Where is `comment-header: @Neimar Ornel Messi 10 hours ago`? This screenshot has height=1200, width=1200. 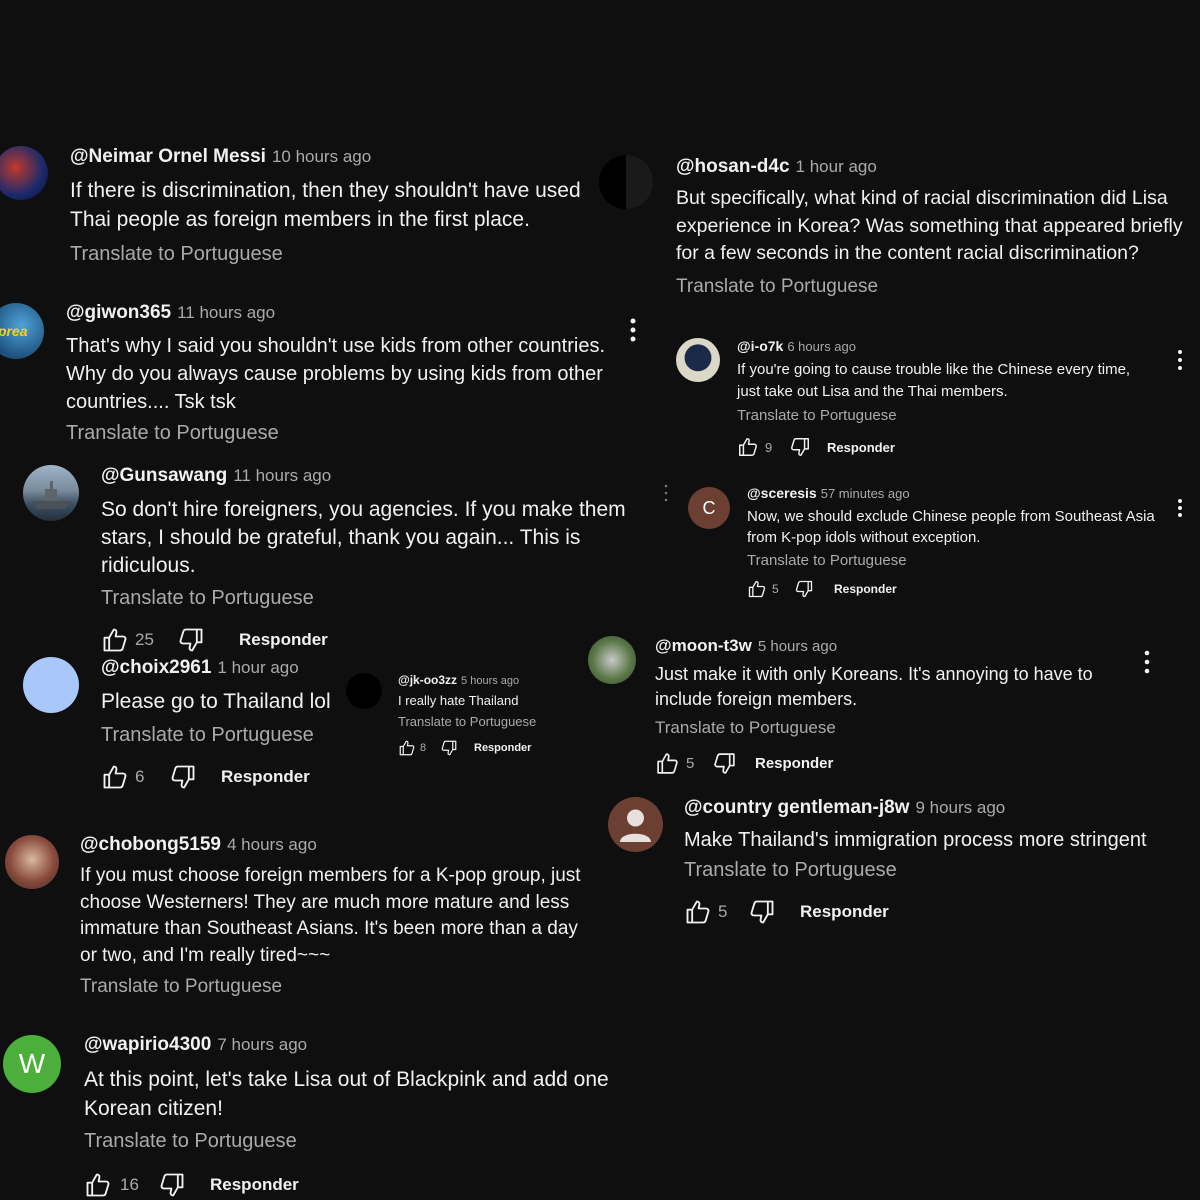
comment-header: @Neimar Ornel Messi 10 hours ago is located at coordinates (342, 157).